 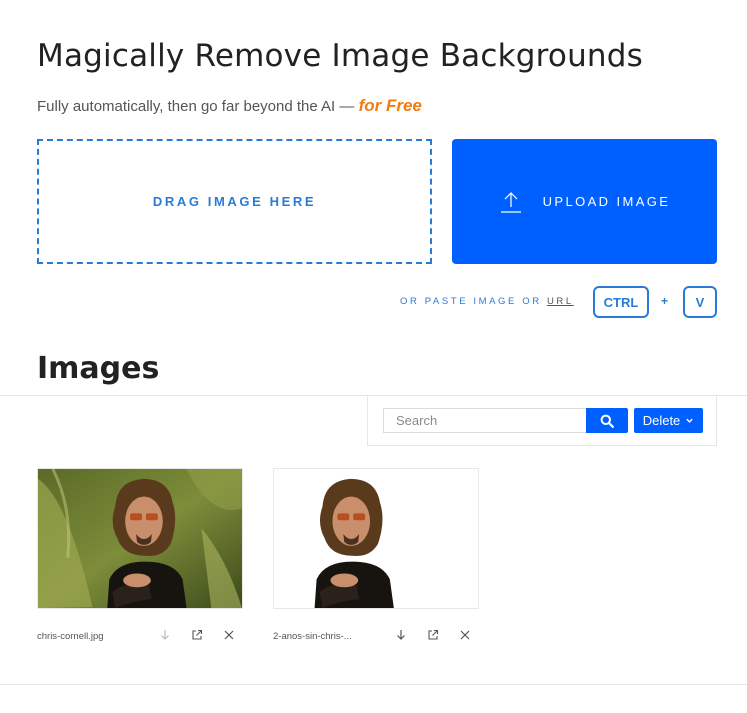 I want to click on paste-url-link: URL, so click(x=560, y=301).